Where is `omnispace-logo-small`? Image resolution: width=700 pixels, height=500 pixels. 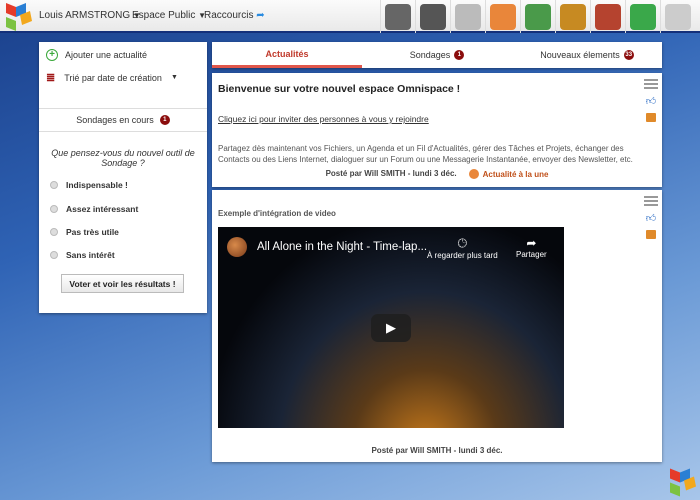 omnispace-logo-small is located at coordinates (683, 482).